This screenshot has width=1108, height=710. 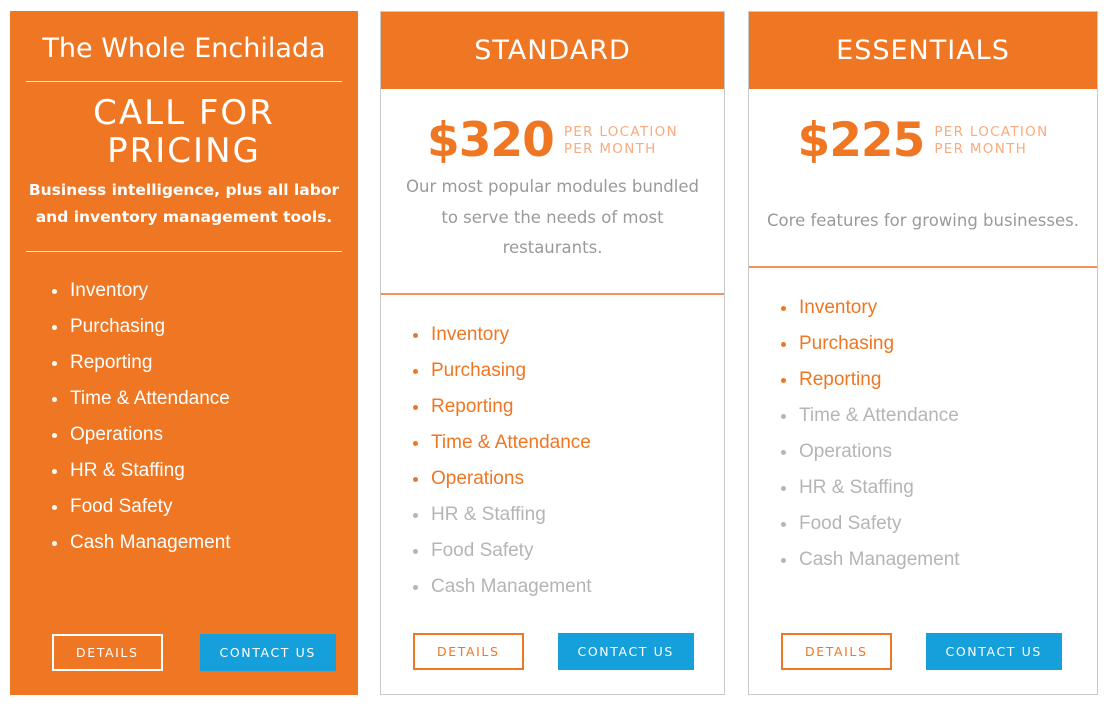 I want to click on plan-title: The Whole Enchilada, so click(x=184, y=48).